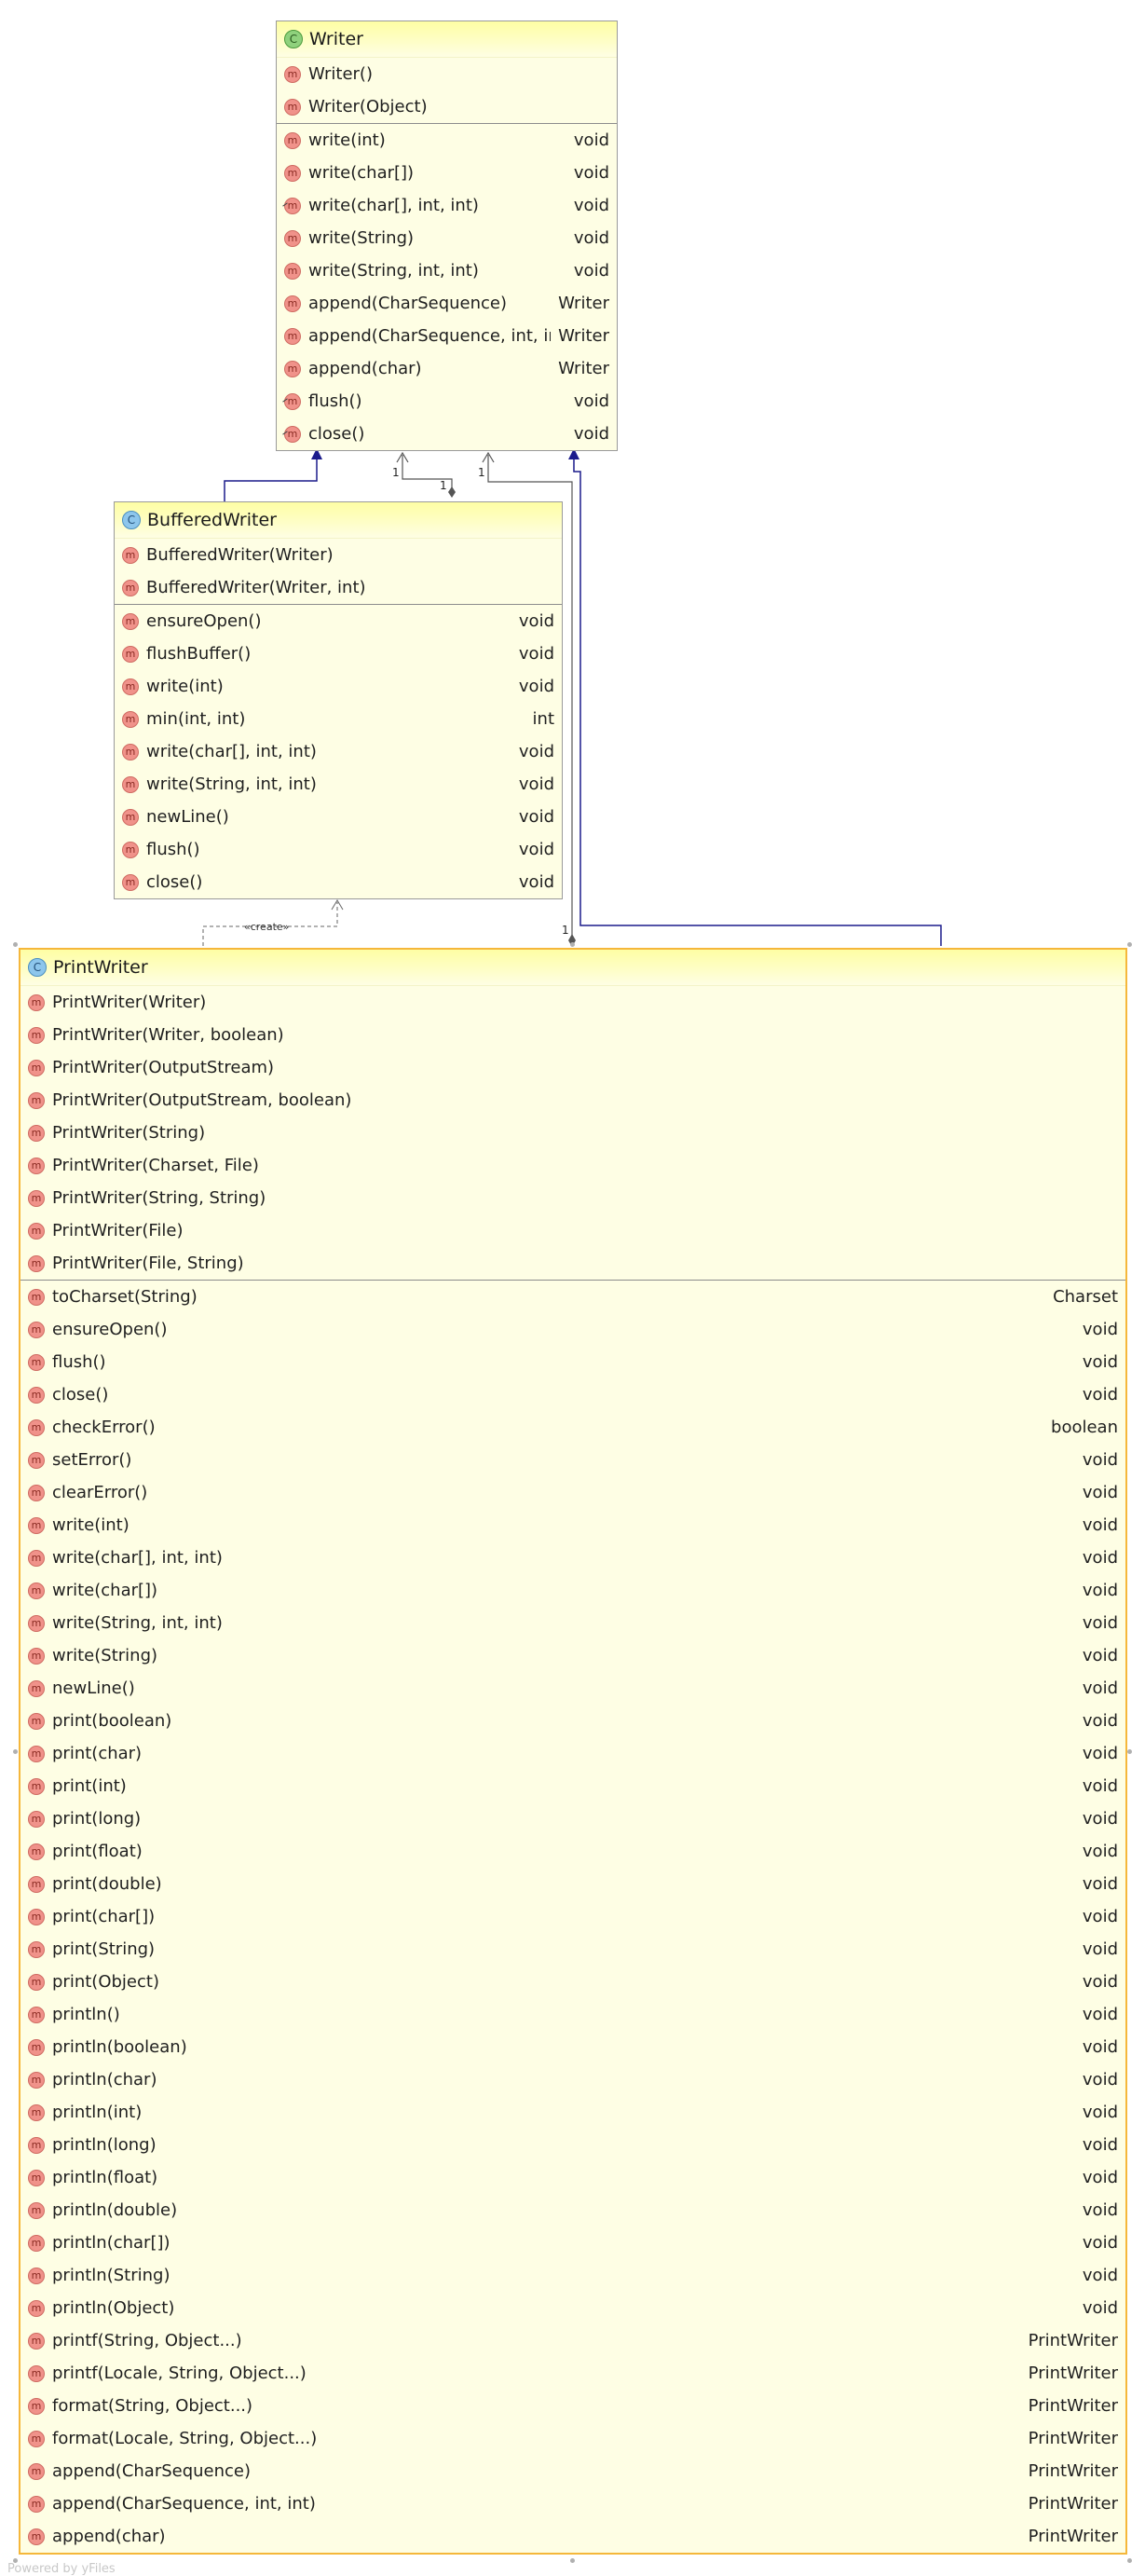 Image resolution: width=1145 pixels, height=2576 pixels. Describe the element at coordinates (338, 653) in the screenshot. I see `member-row: m flushBuffer() void` at that location.